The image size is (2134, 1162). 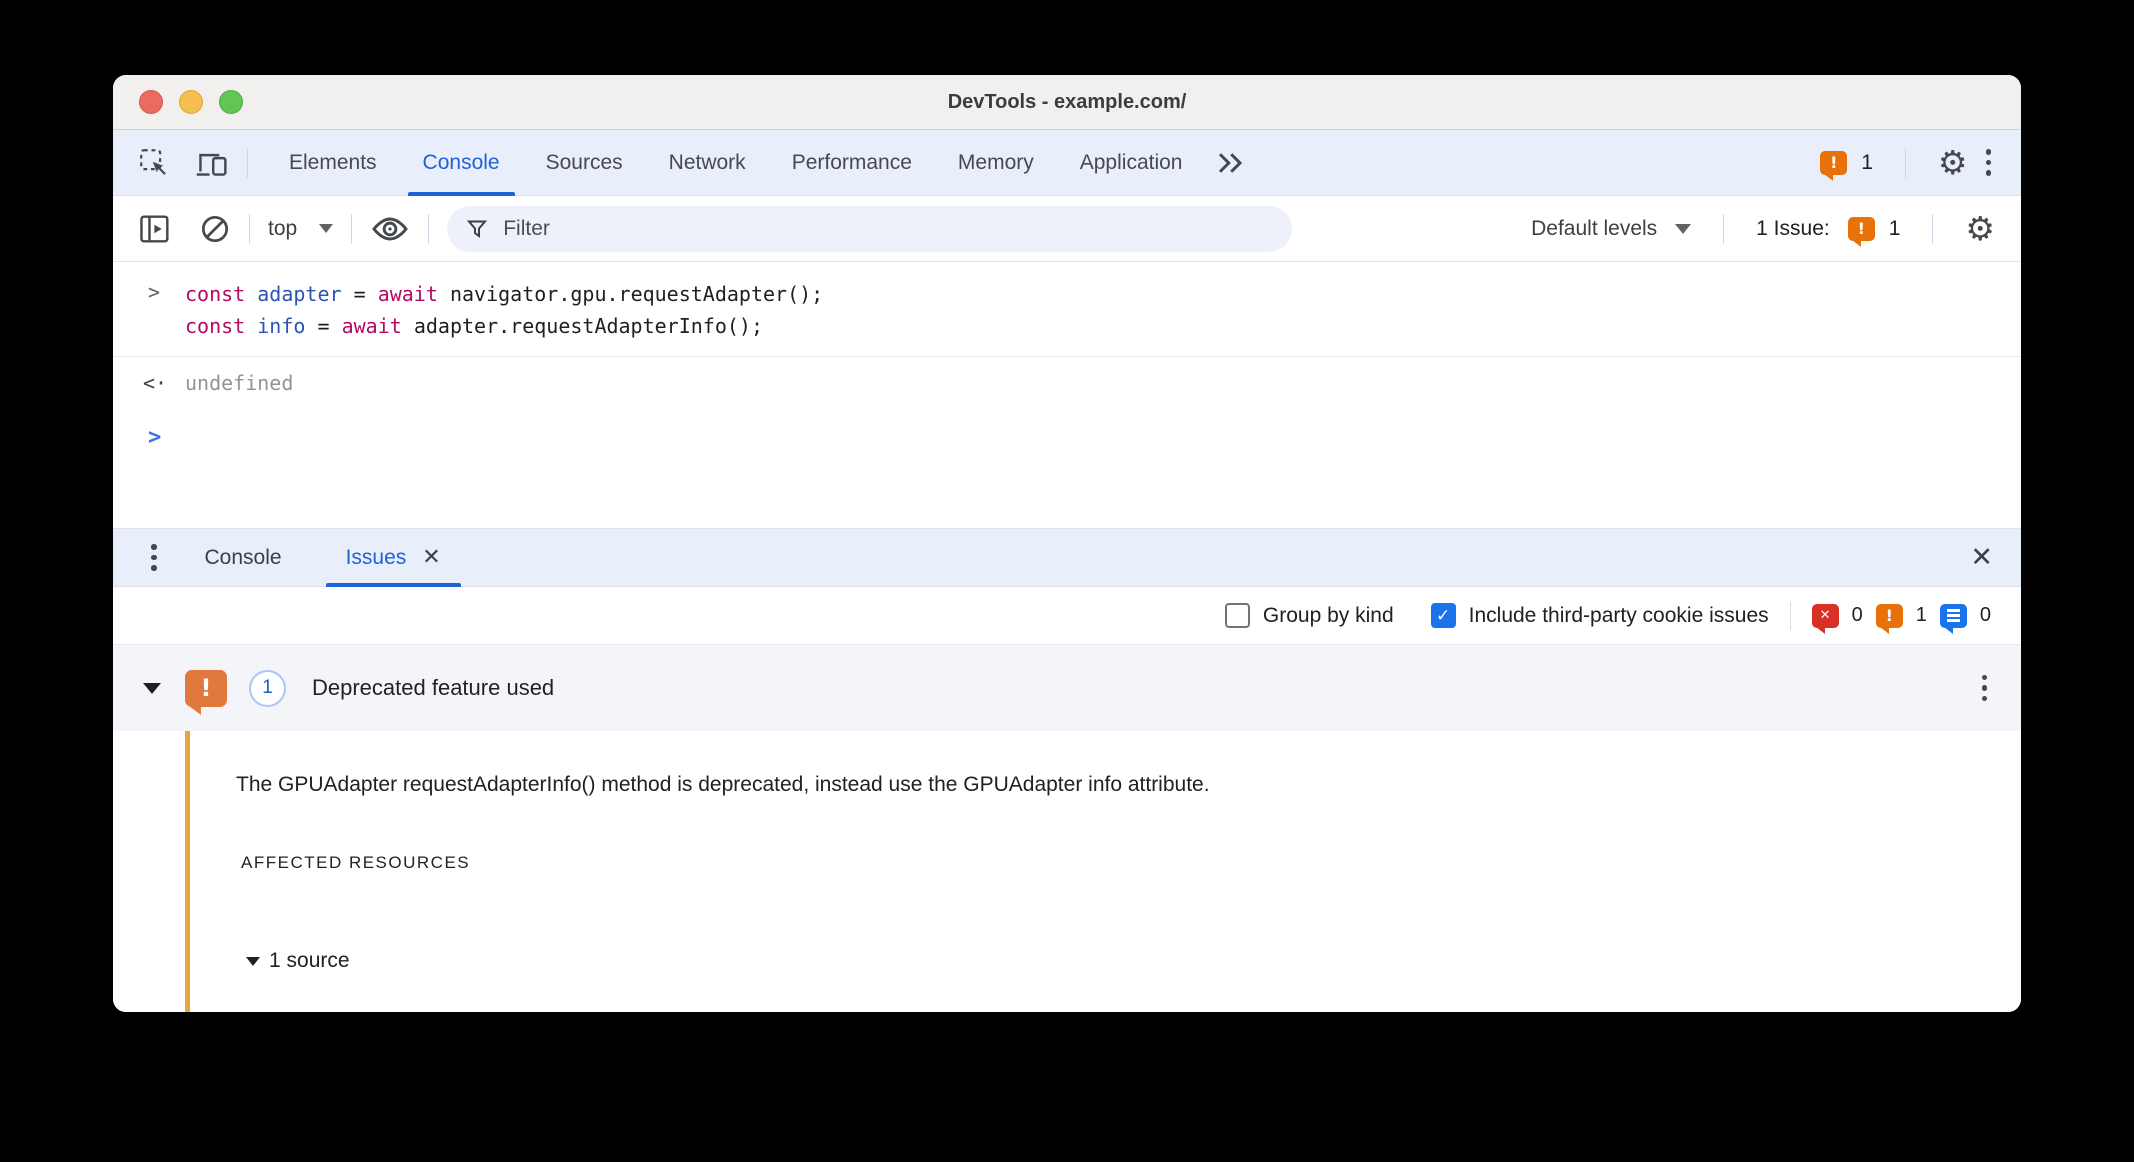 I want to click on warning-count: 1, so click(x=1921, y=615).